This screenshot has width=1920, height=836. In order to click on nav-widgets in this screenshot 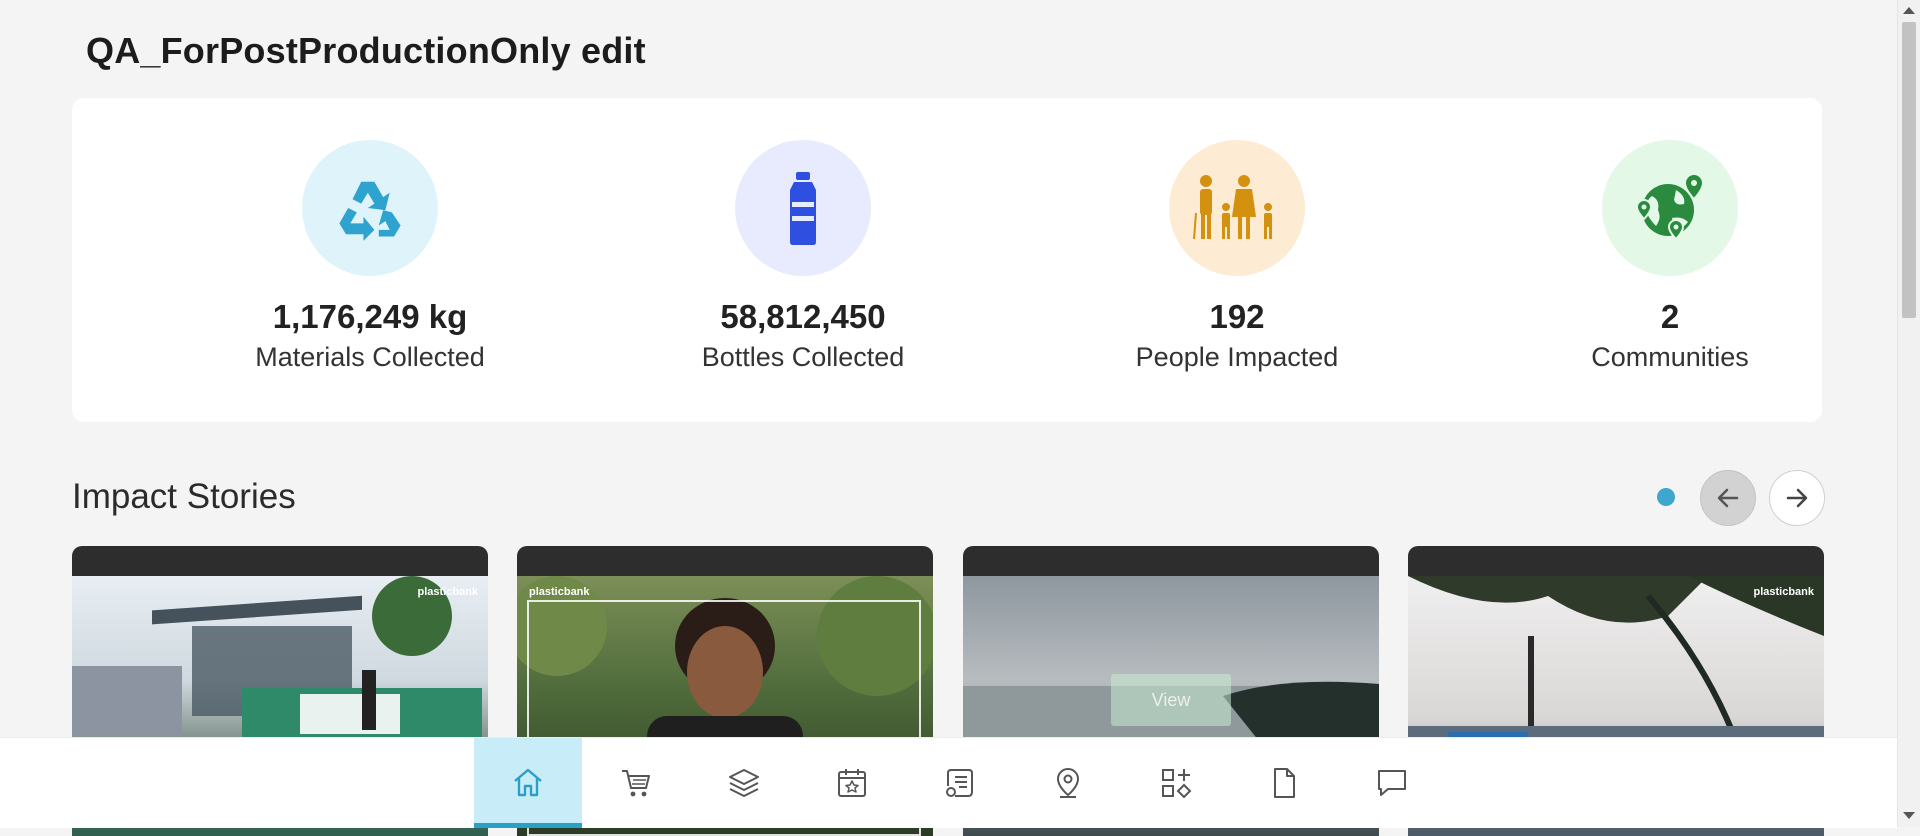, I will do `click(1176, 783)`.